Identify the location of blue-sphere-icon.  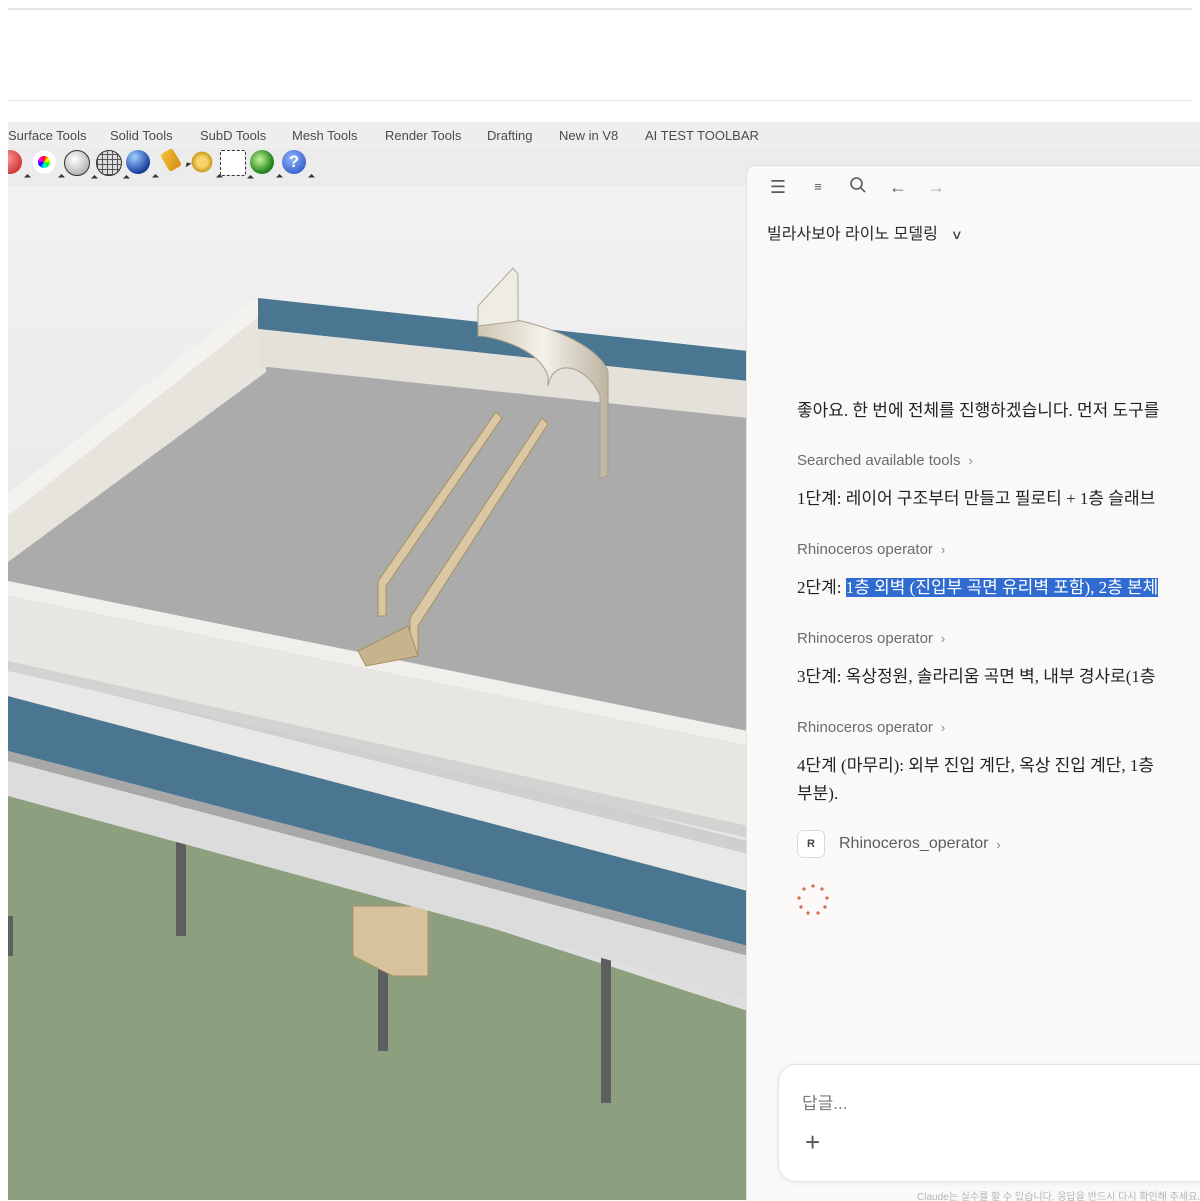
(138, 162).